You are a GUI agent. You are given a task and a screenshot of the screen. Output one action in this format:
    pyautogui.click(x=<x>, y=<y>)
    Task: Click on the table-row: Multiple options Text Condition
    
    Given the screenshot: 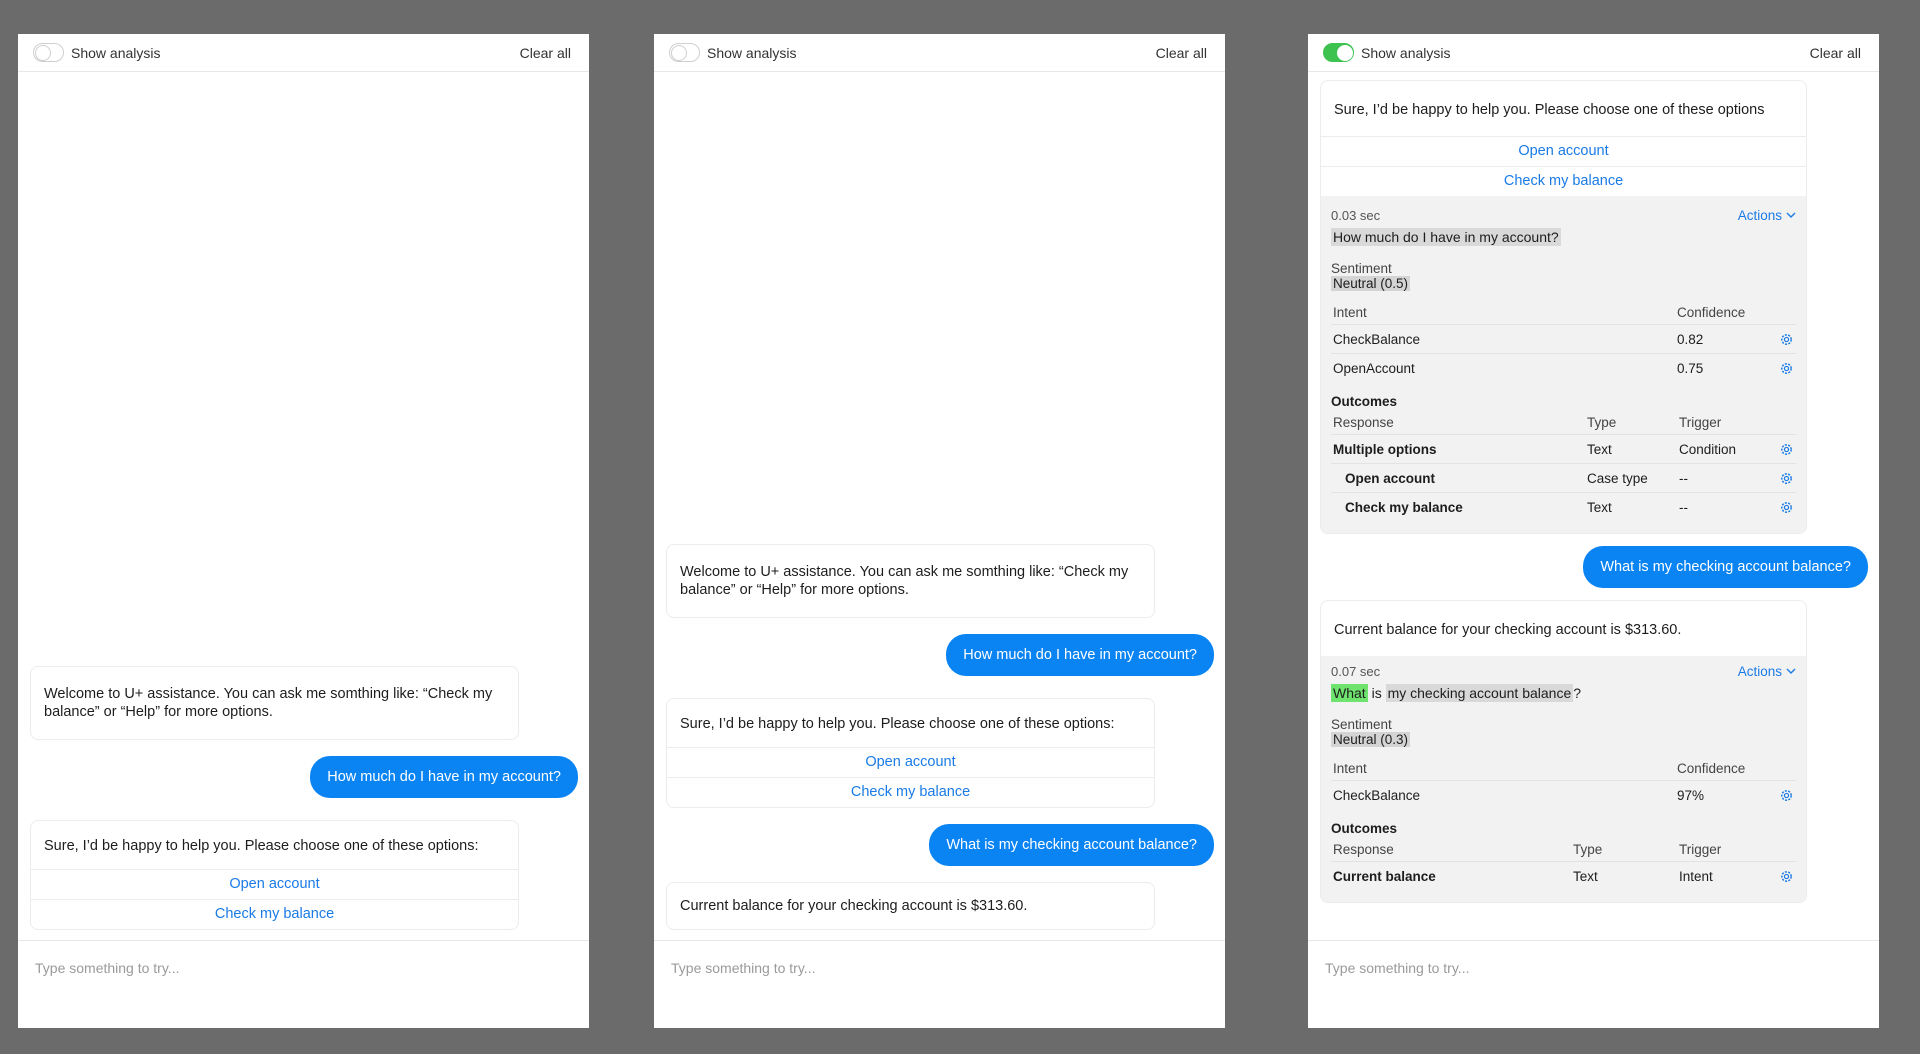 What is the action you would take?
    pyautogui.click(x=1563, y=449)
    